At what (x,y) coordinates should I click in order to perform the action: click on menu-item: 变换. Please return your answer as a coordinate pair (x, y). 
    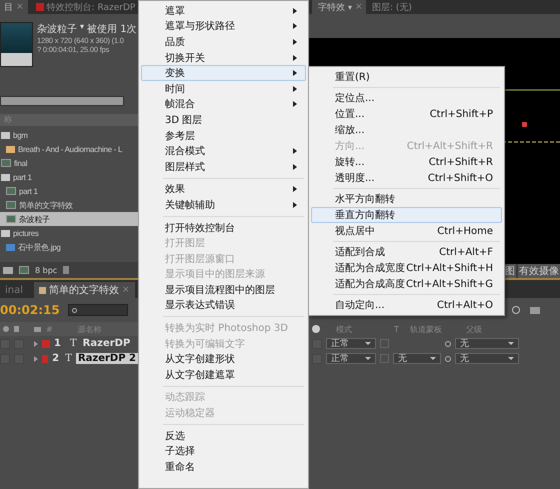
    Looking at the image, I should click on (223, 73).